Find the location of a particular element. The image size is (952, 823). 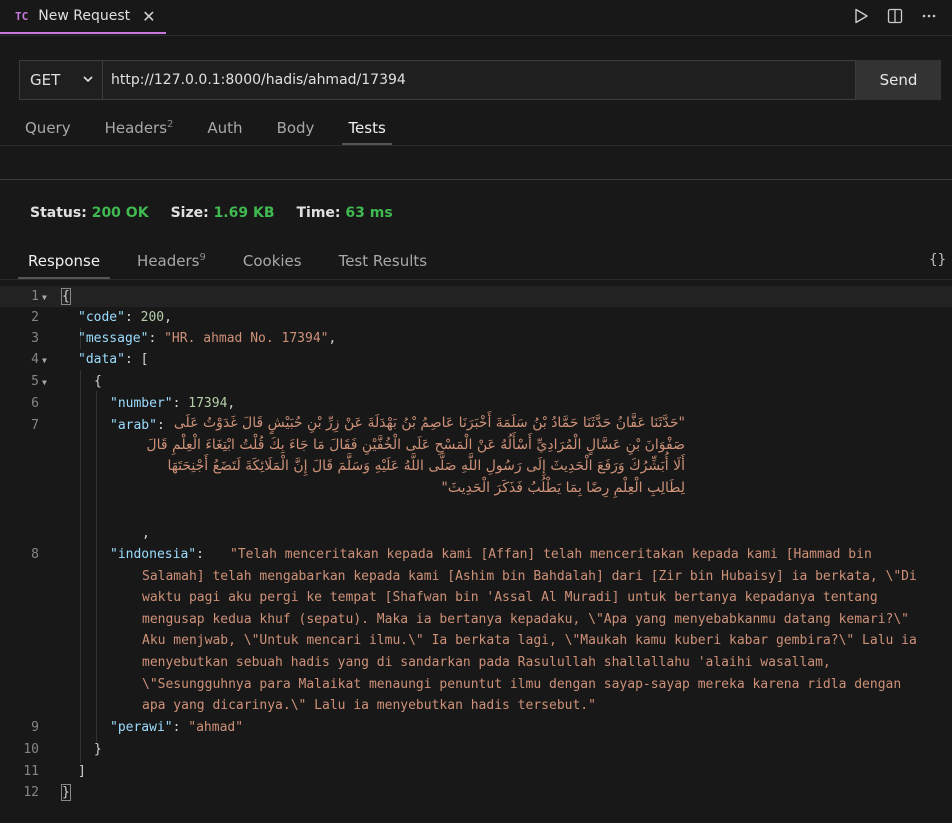

tab-tests: Tests is located at coordinates (367, 131).